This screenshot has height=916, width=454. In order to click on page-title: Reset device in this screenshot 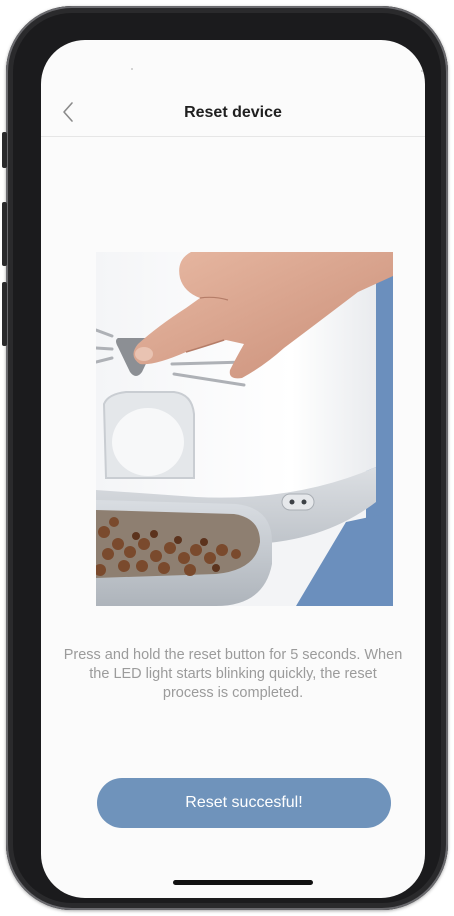, I will do `click(233, 112)`.